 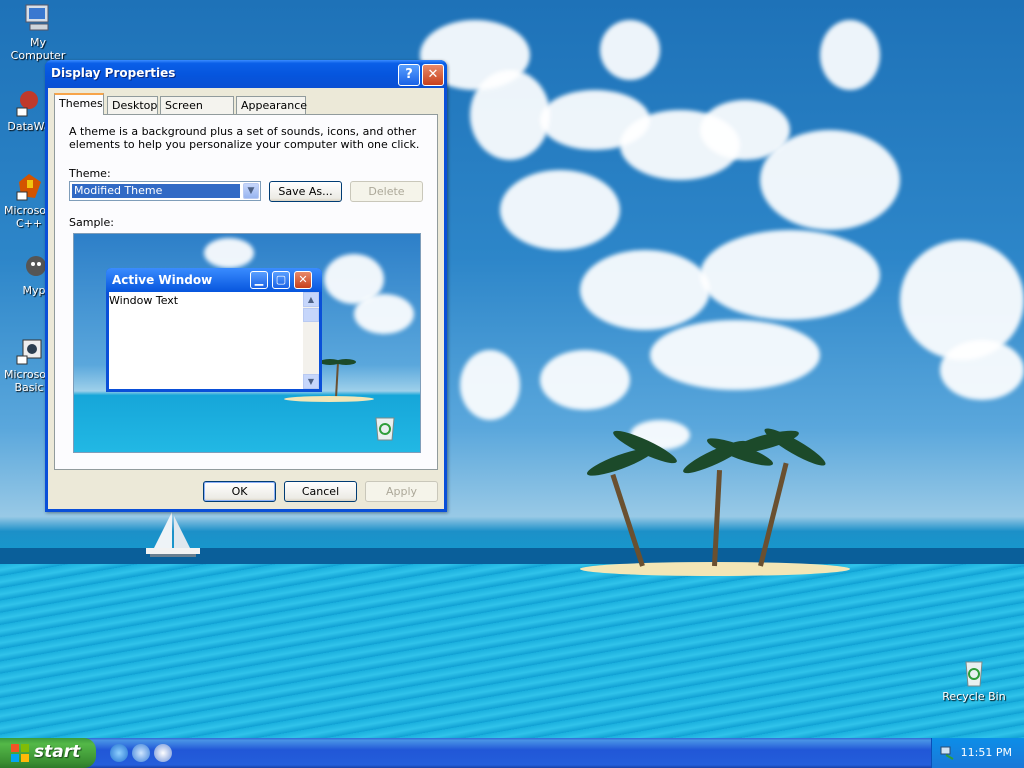 I want to click on tab-appearance: Appearance, so click(x=272, y=105).